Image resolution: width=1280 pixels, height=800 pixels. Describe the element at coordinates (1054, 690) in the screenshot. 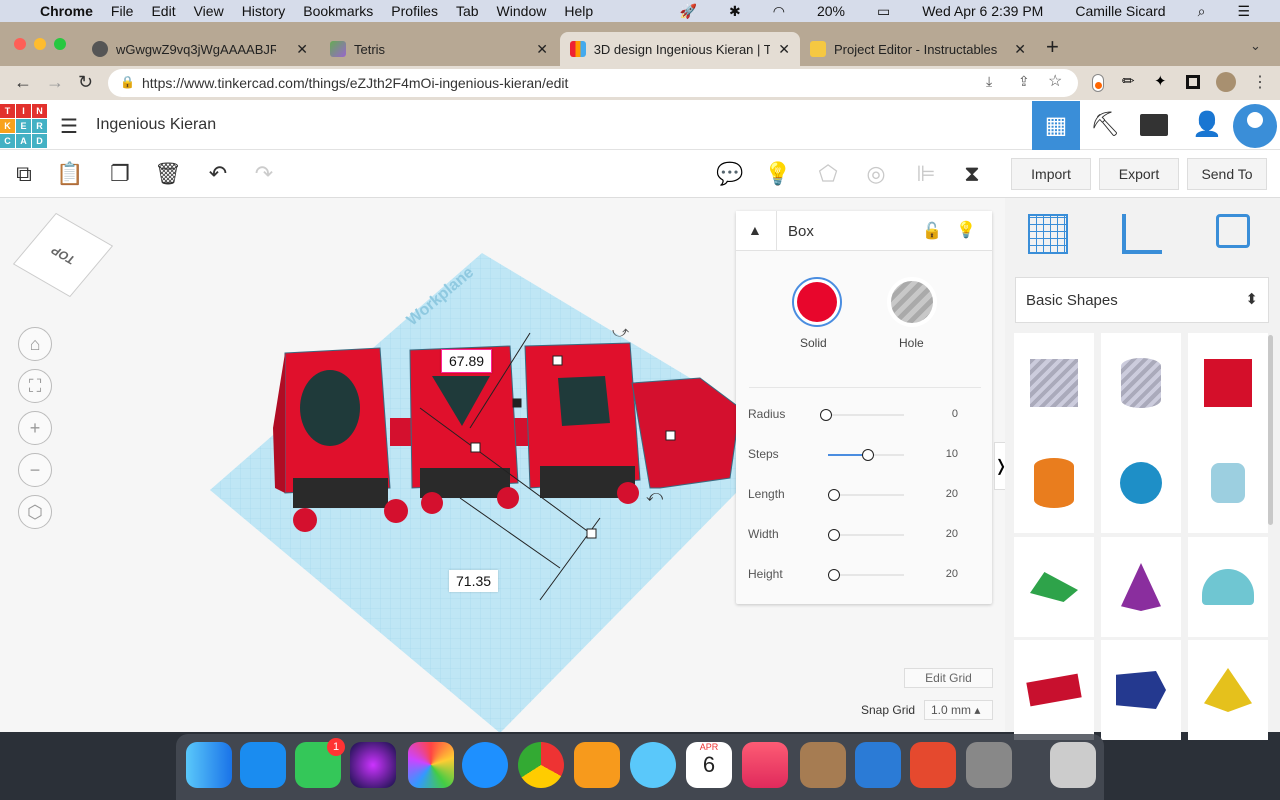

I see `shape-tile-text` at that location.